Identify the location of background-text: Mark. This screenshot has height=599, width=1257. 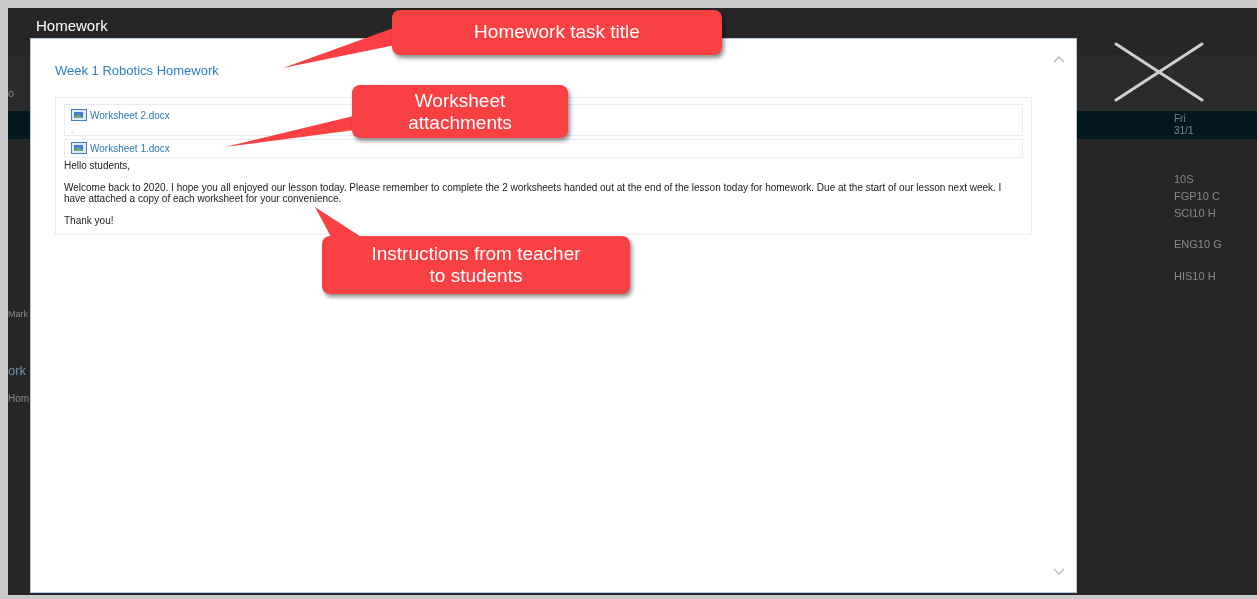
(18, 314).